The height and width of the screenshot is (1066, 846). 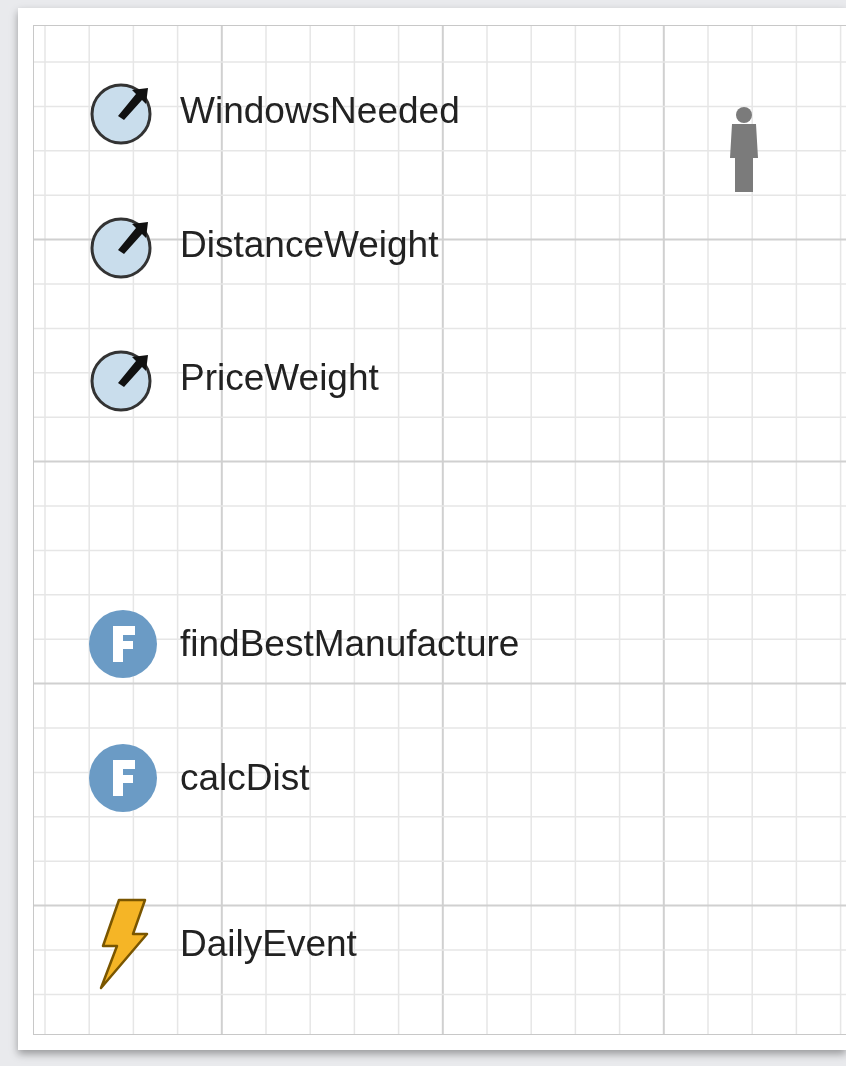 I want to click on event-label: DailyEvent, so click(x=268, y=944).